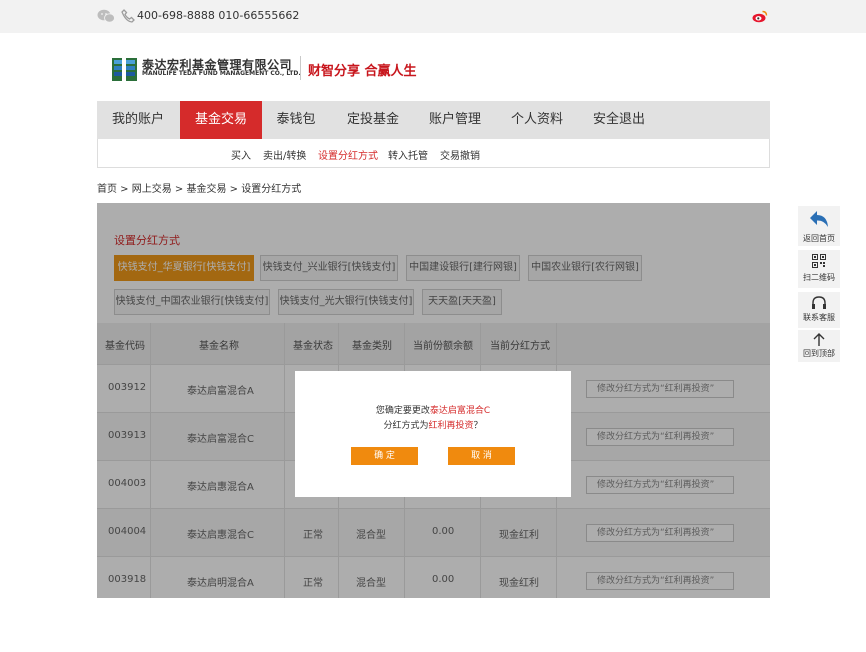  I want to click on nav-my-account: 我的账户, so click(138, 120).